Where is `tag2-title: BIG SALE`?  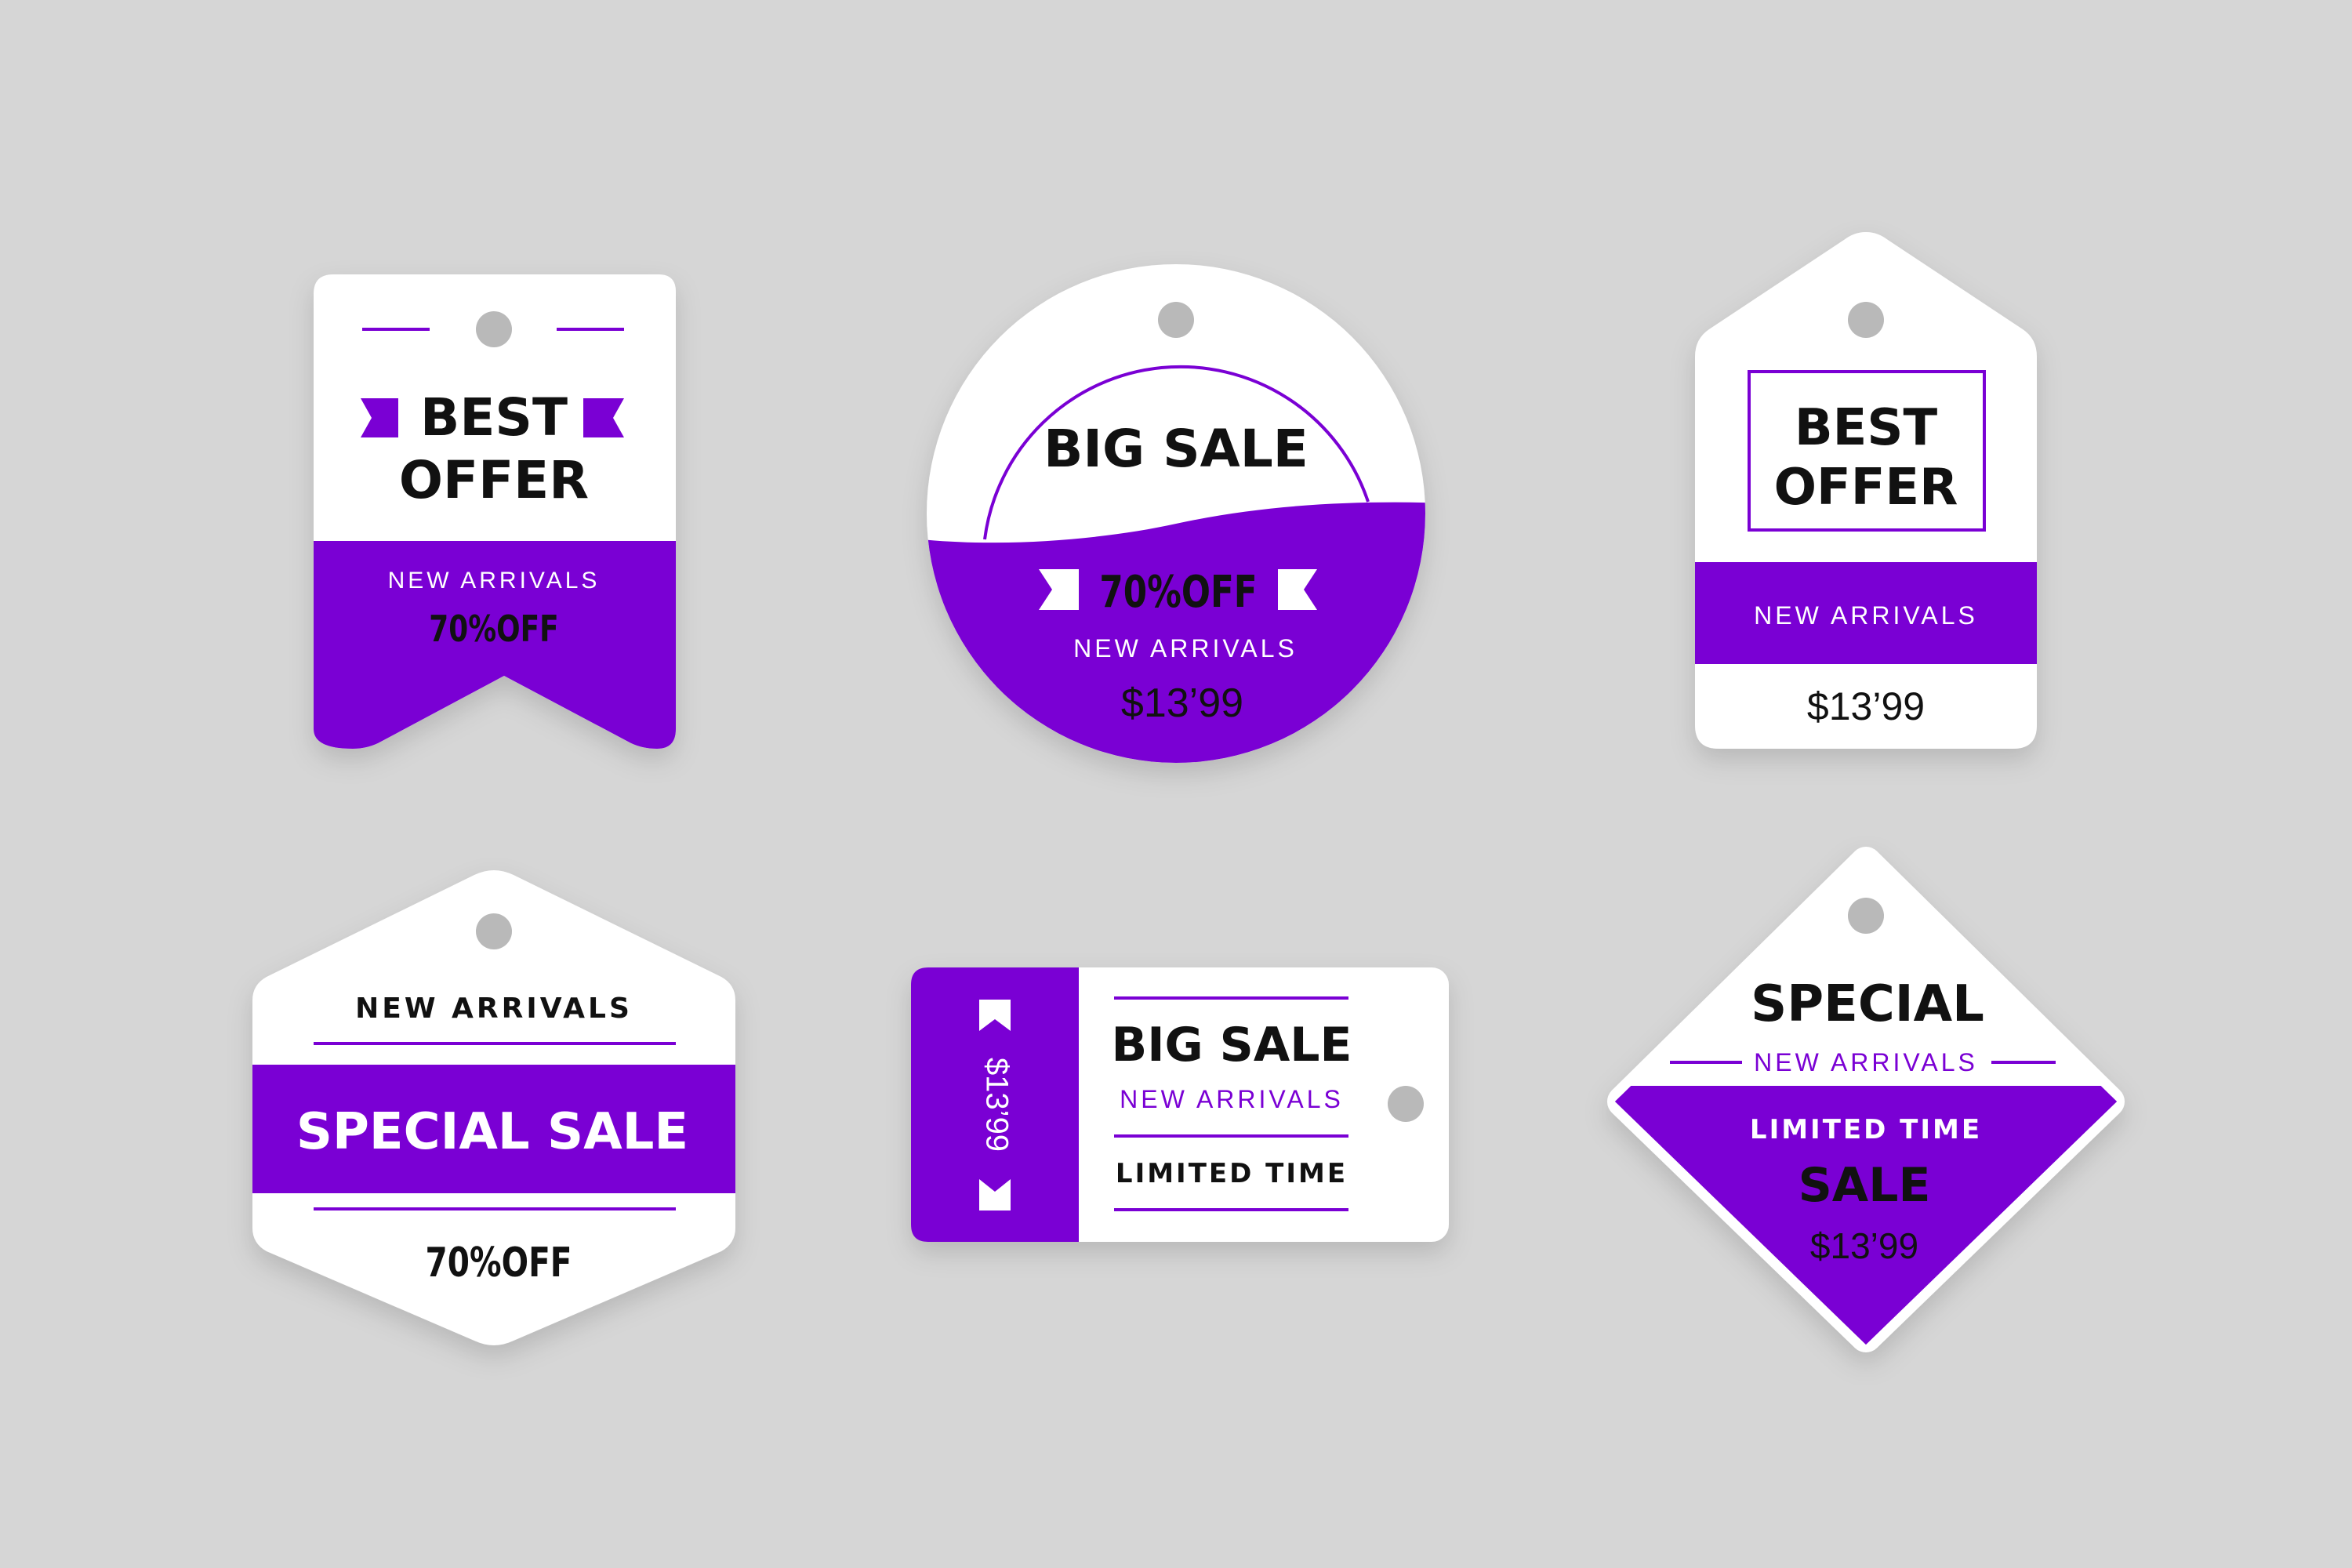
tag2-title: BIG SALE is located at coordinates (1176, 449).